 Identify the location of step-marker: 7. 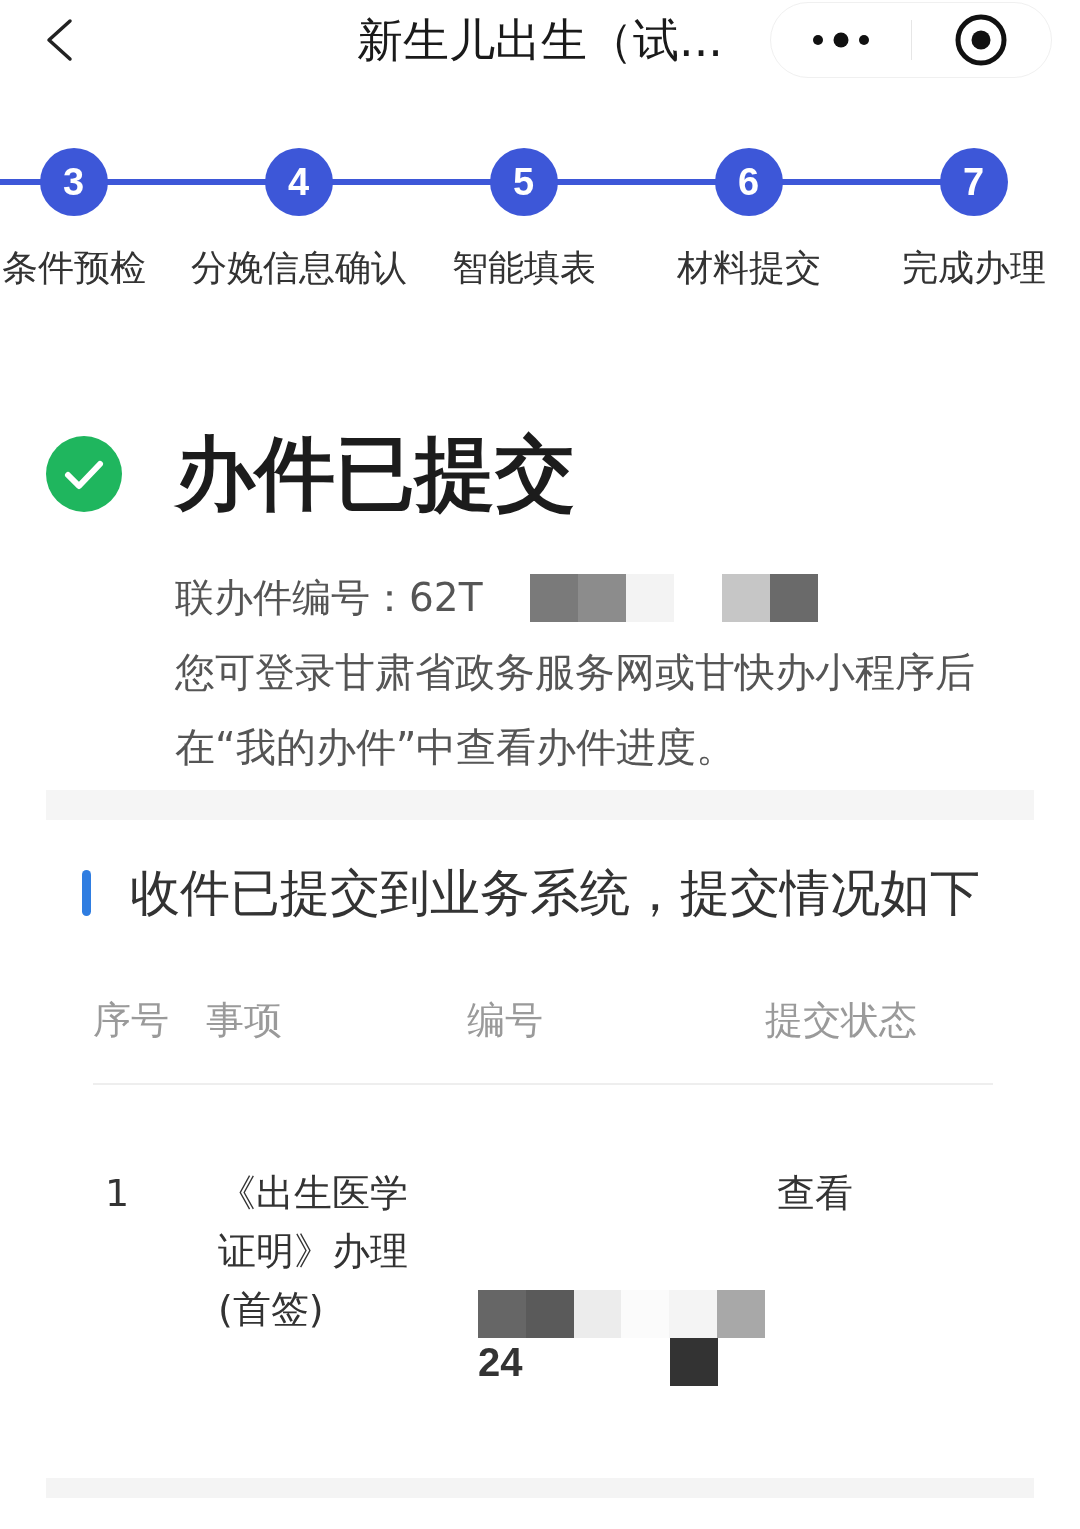
(973, 182).